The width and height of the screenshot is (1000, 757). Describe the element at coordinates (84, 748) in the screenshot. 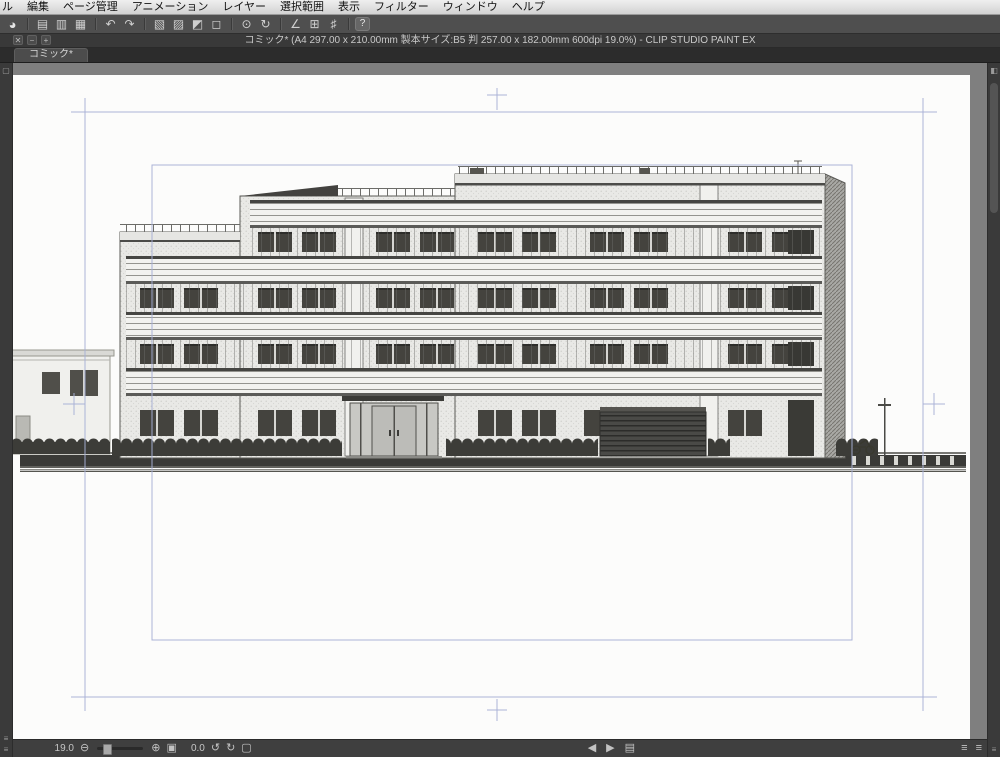

I see `zoom-out-icon: ⊖` at that location.